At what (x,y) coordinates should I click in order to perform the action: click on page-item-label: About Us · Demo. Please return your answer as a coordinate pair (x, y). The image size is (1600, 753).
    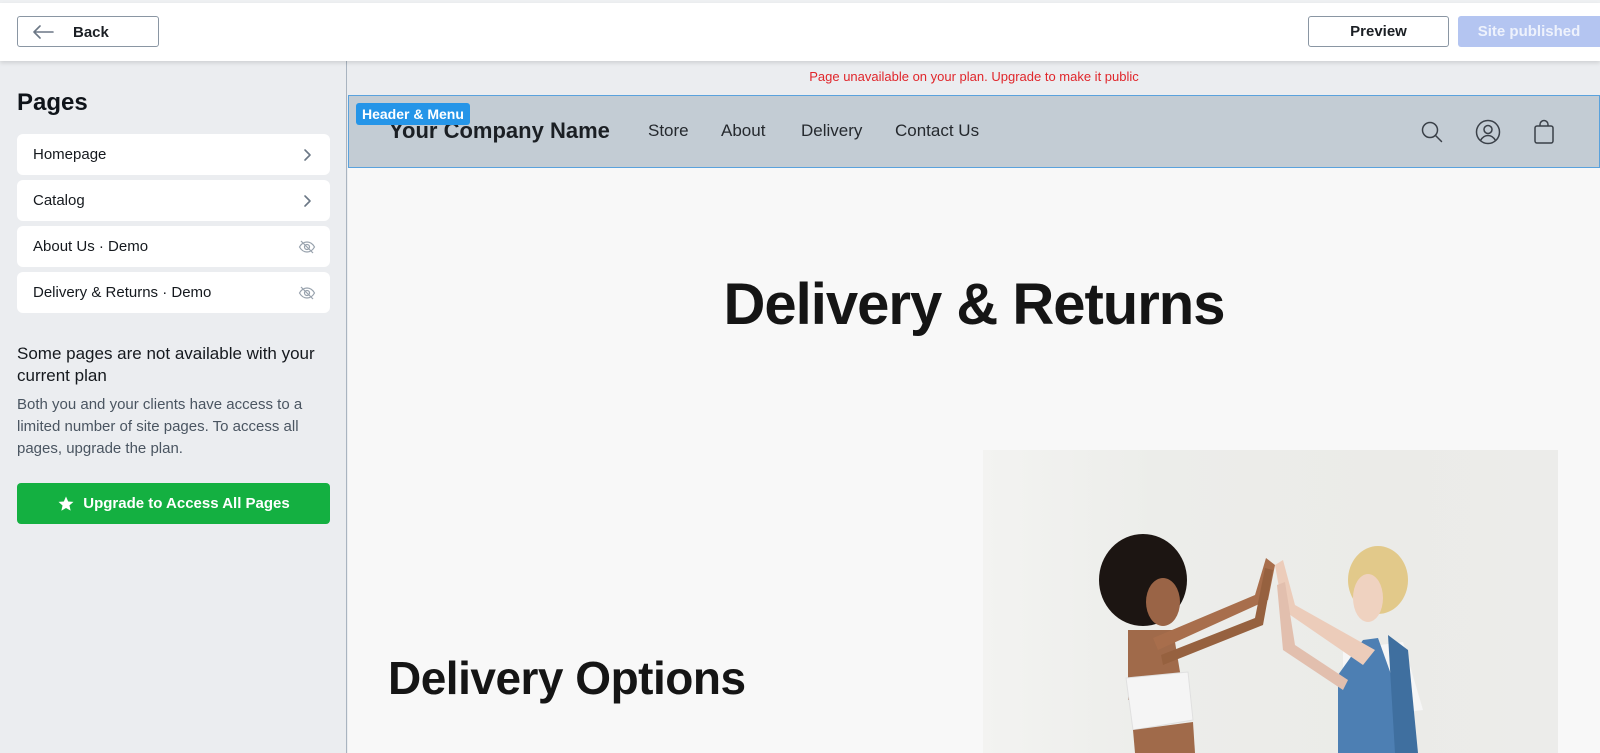
    Looking at the image, I should click on (91, 246).